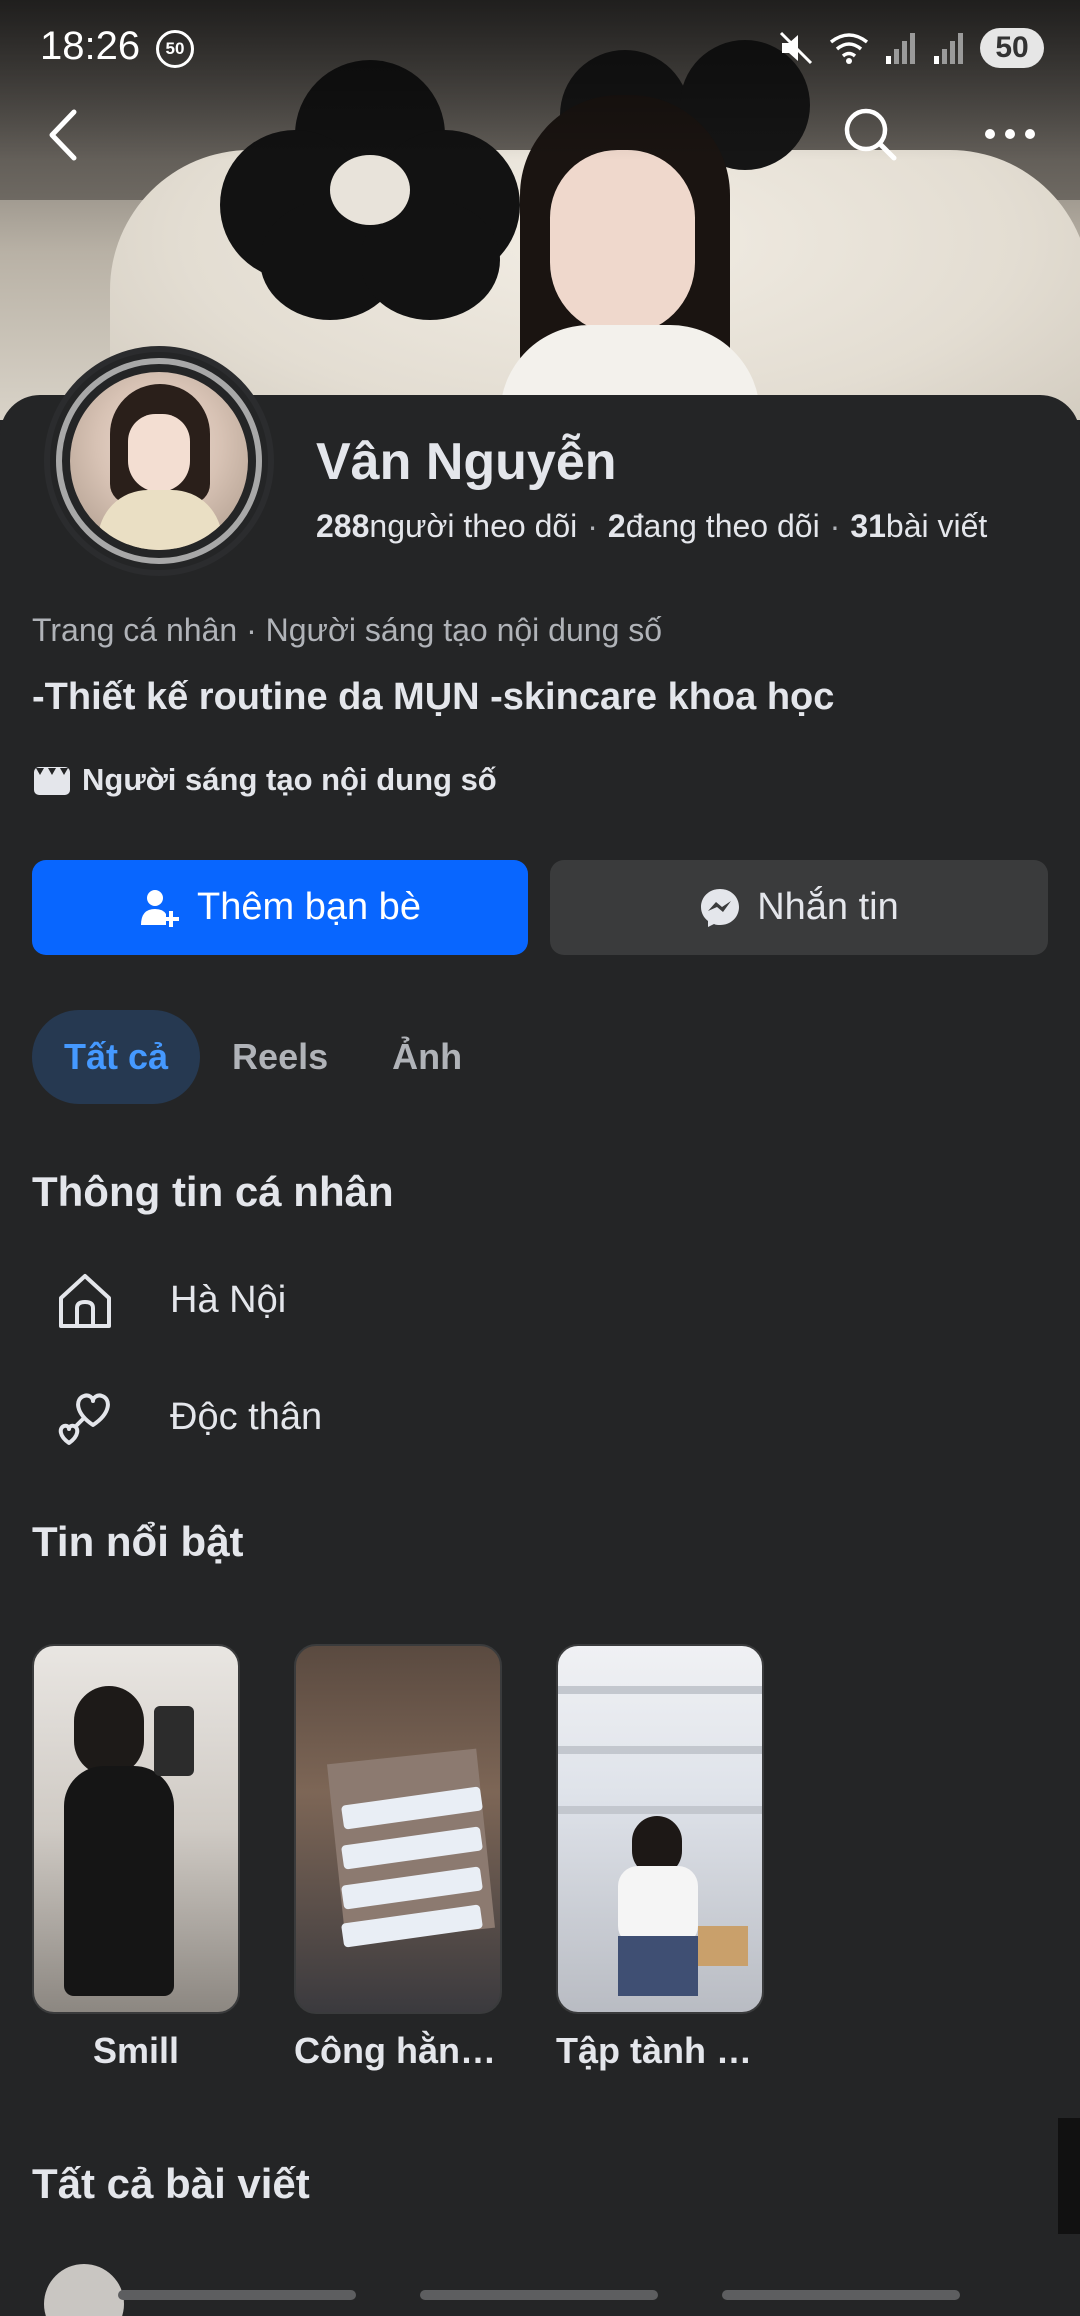  What do you see at coordinates (446, 526) in the screenshot?
I see `followers-stat: 288người theo dõi` at bounding box center [446, 526].